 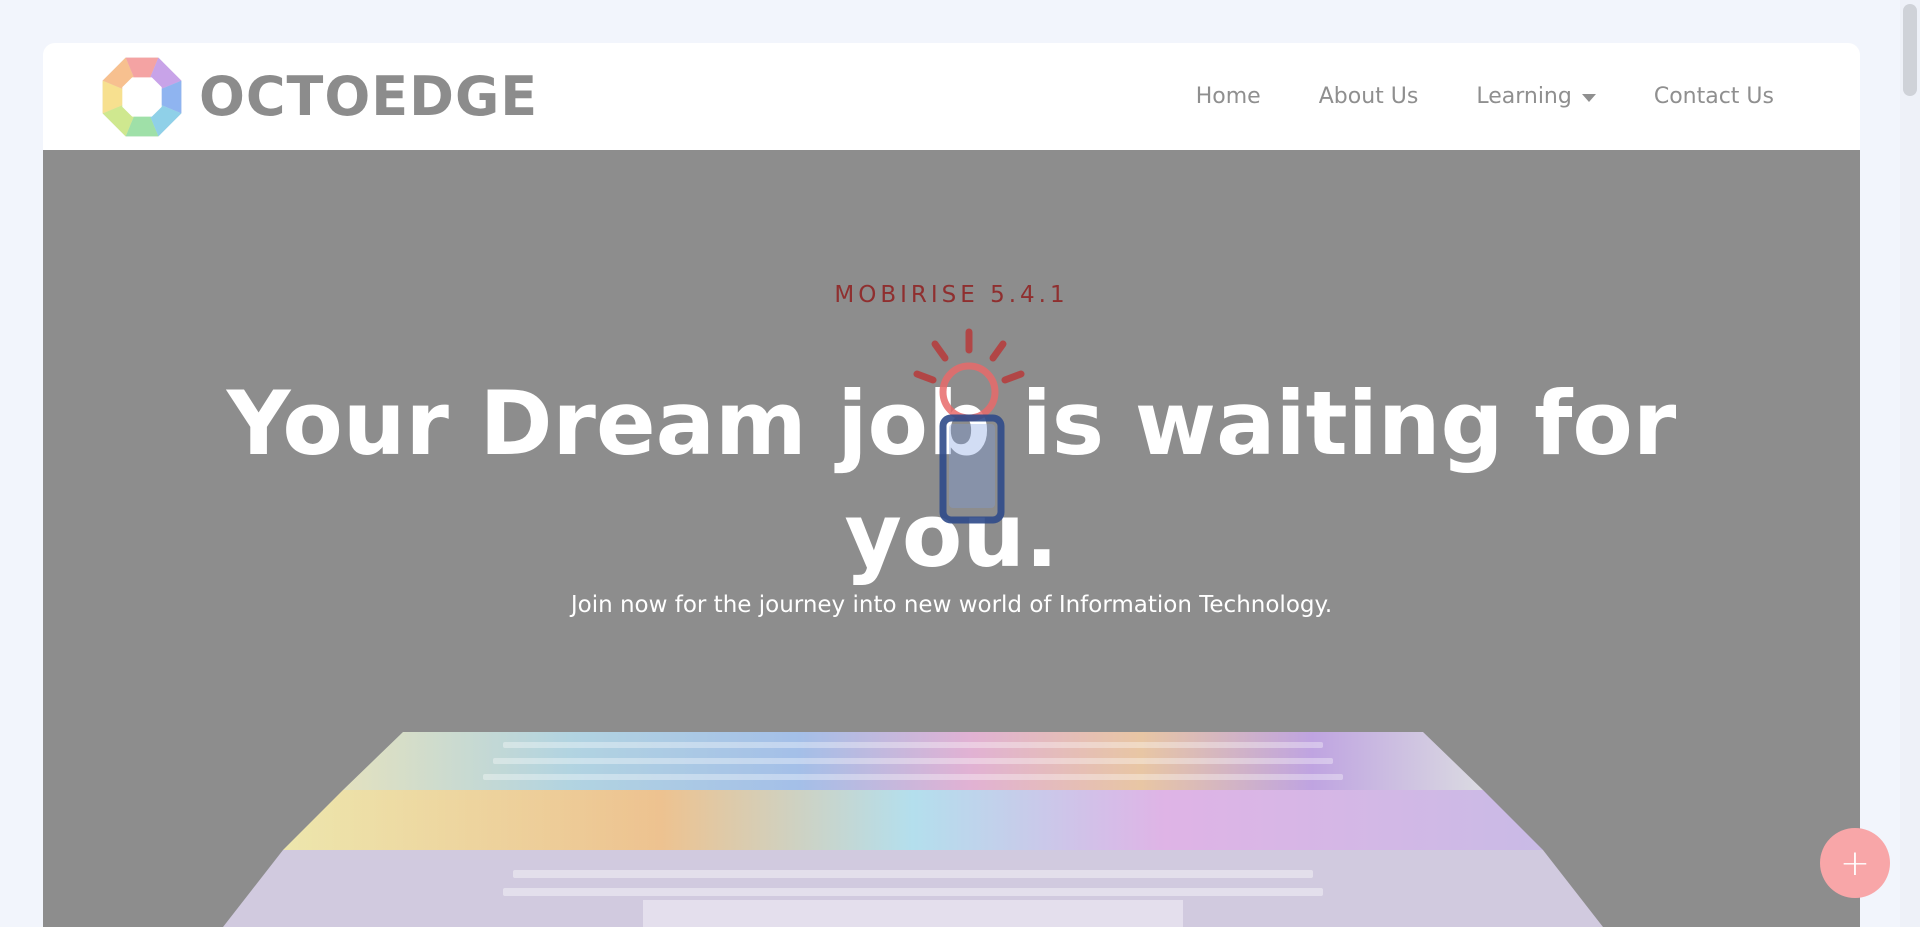 I want to click on brand-link: OCTOEDGE, so click(x=319, y=97).